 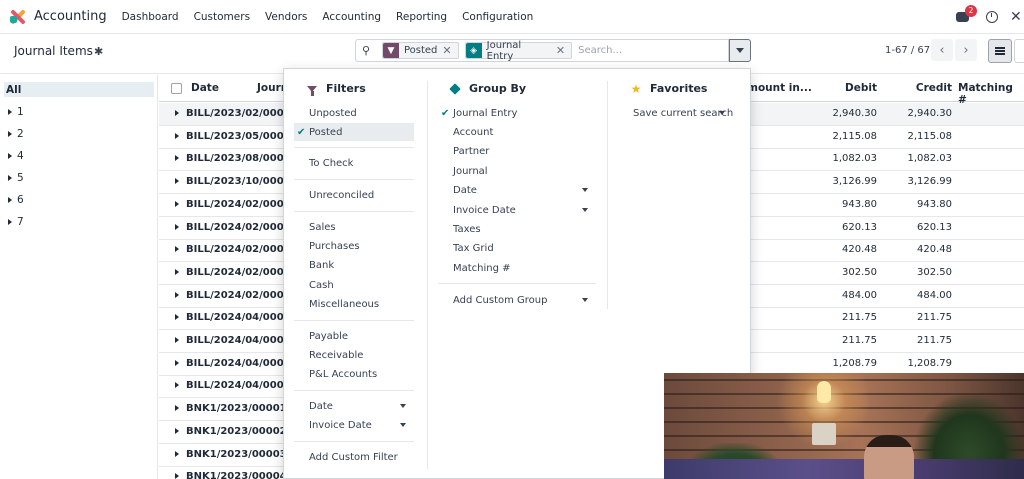 What do you see at coordinates (517, 151) in the screenshot?
I see `groupby-partner: Partner` at bounding box center [517, 151].